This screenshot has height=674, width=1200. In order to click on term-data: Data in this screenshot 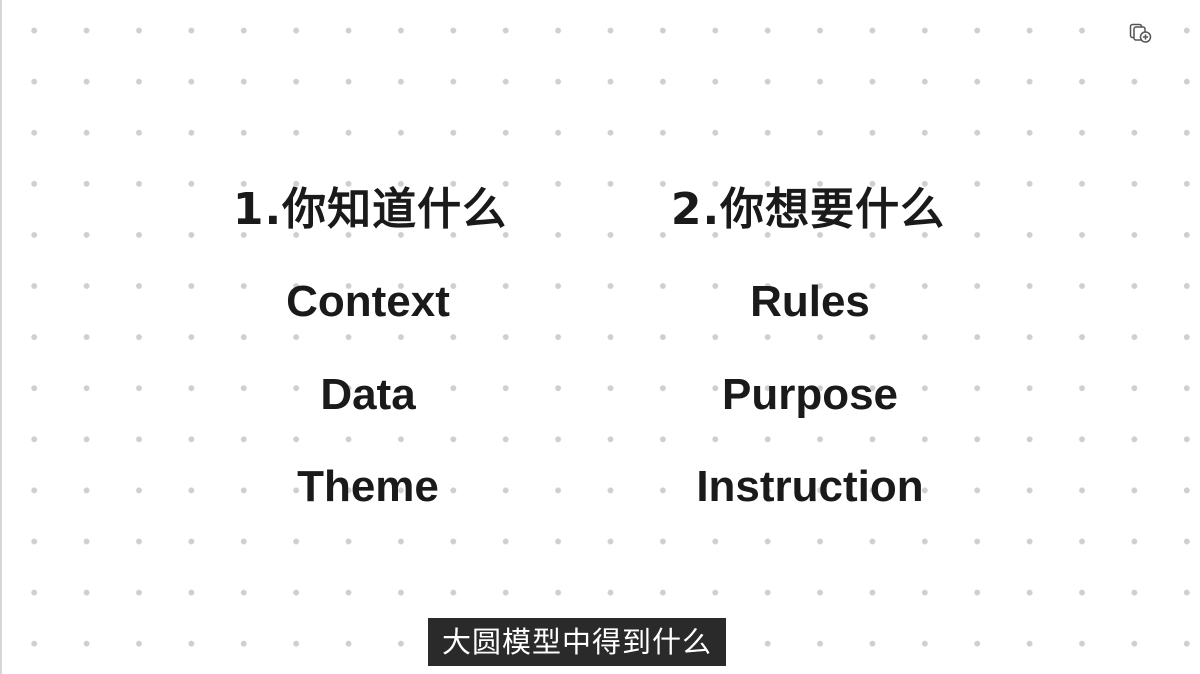, I will do `click(368, 394)`.